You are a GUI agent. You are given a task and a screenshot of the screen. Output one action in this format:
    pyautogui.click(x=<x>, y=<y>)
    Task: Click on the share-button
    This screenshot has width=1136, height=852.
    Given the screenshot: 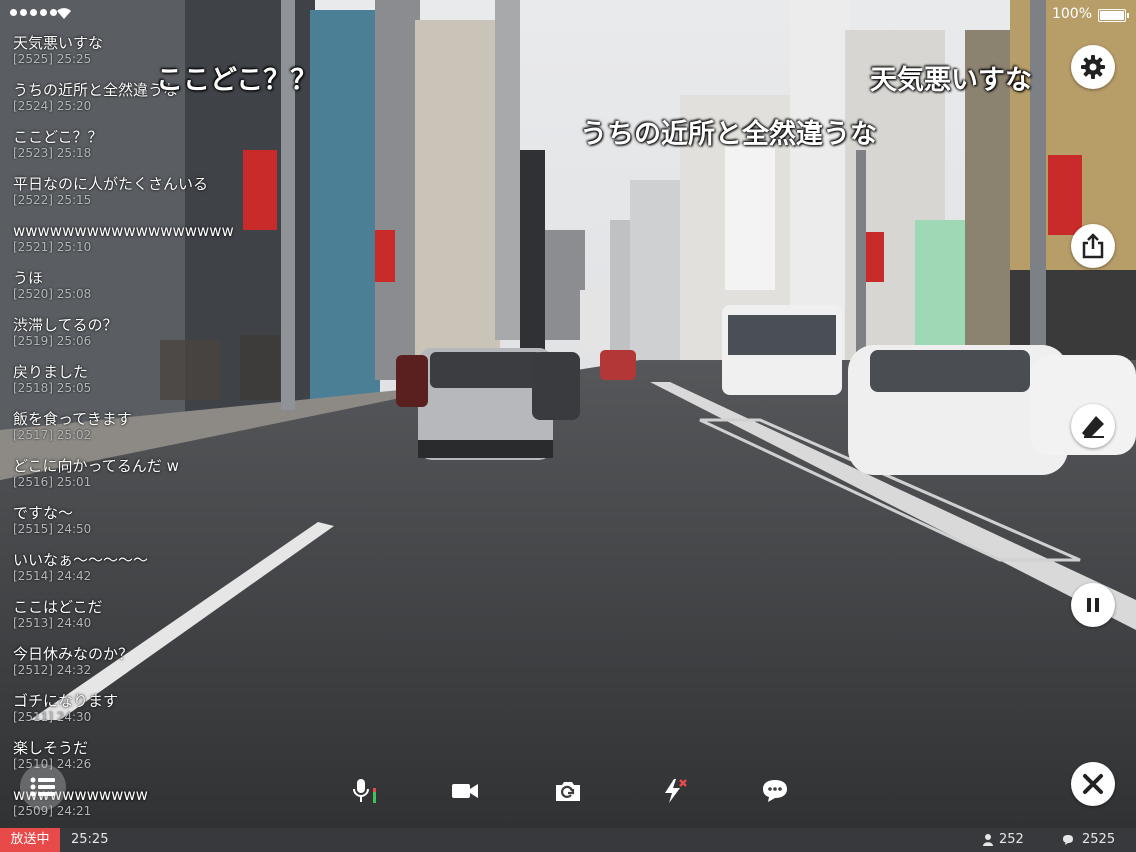 What is the action you would take?
    pyautogui.click(x=1093, y=246)
    